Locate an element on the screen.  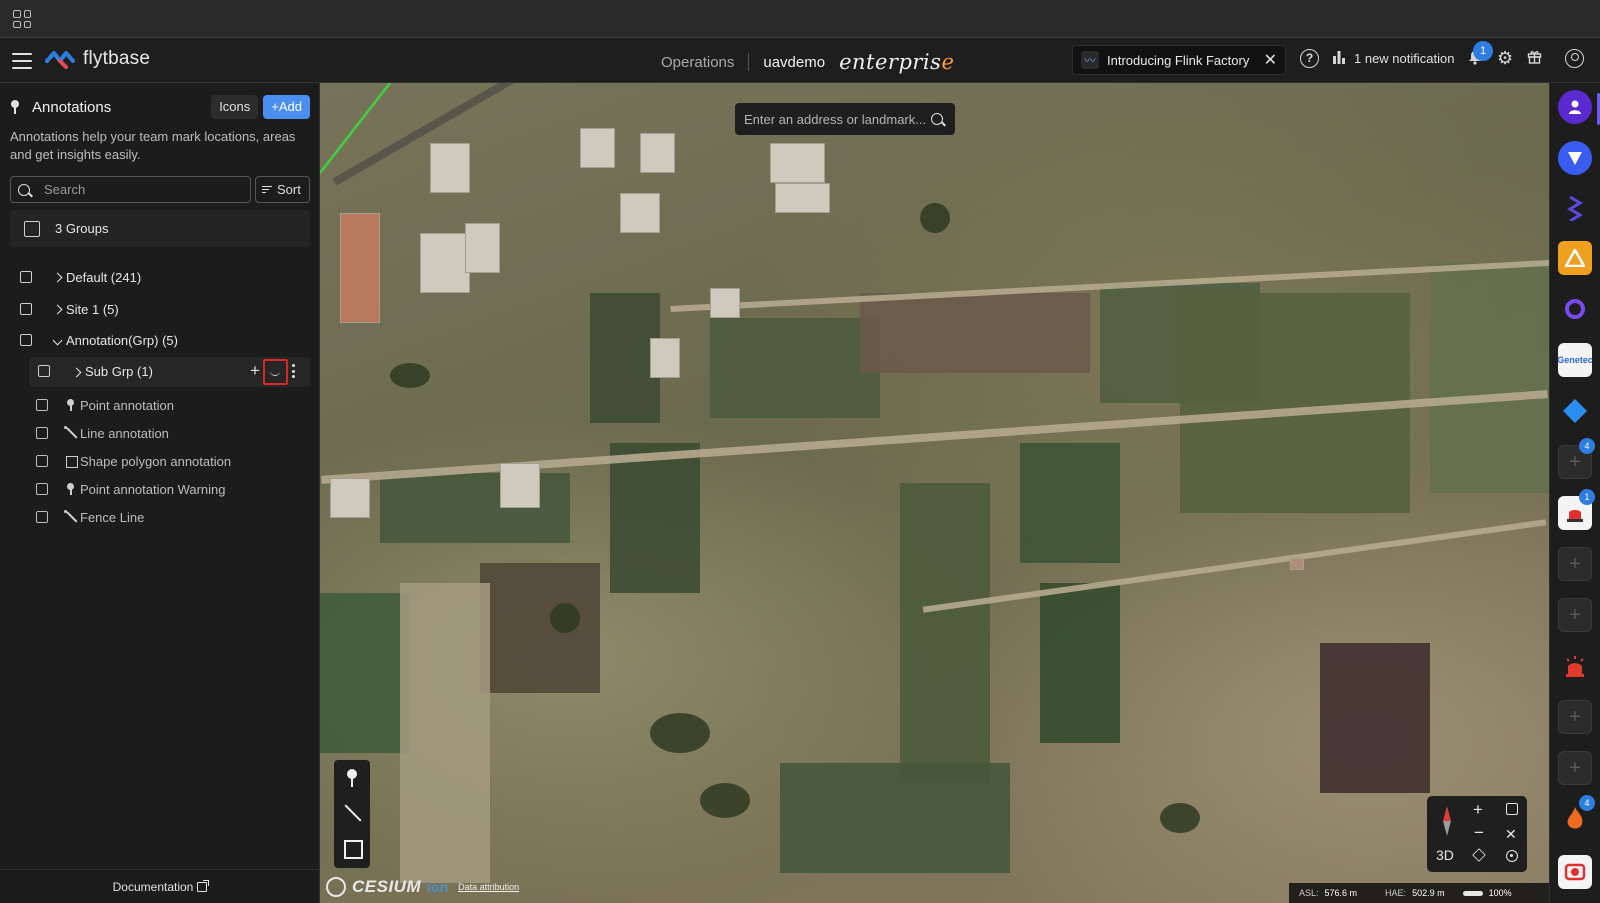
app-camera-icon is located at coordinates (1575, 872).